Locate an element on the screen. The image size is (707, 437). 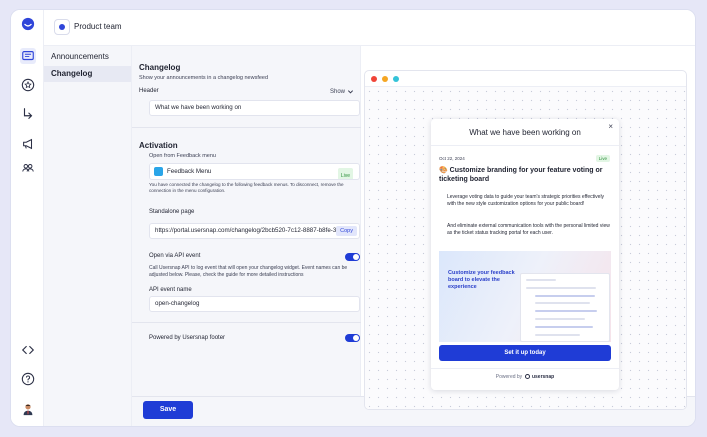
mini-screenshot is located at coordinates (565, 307).